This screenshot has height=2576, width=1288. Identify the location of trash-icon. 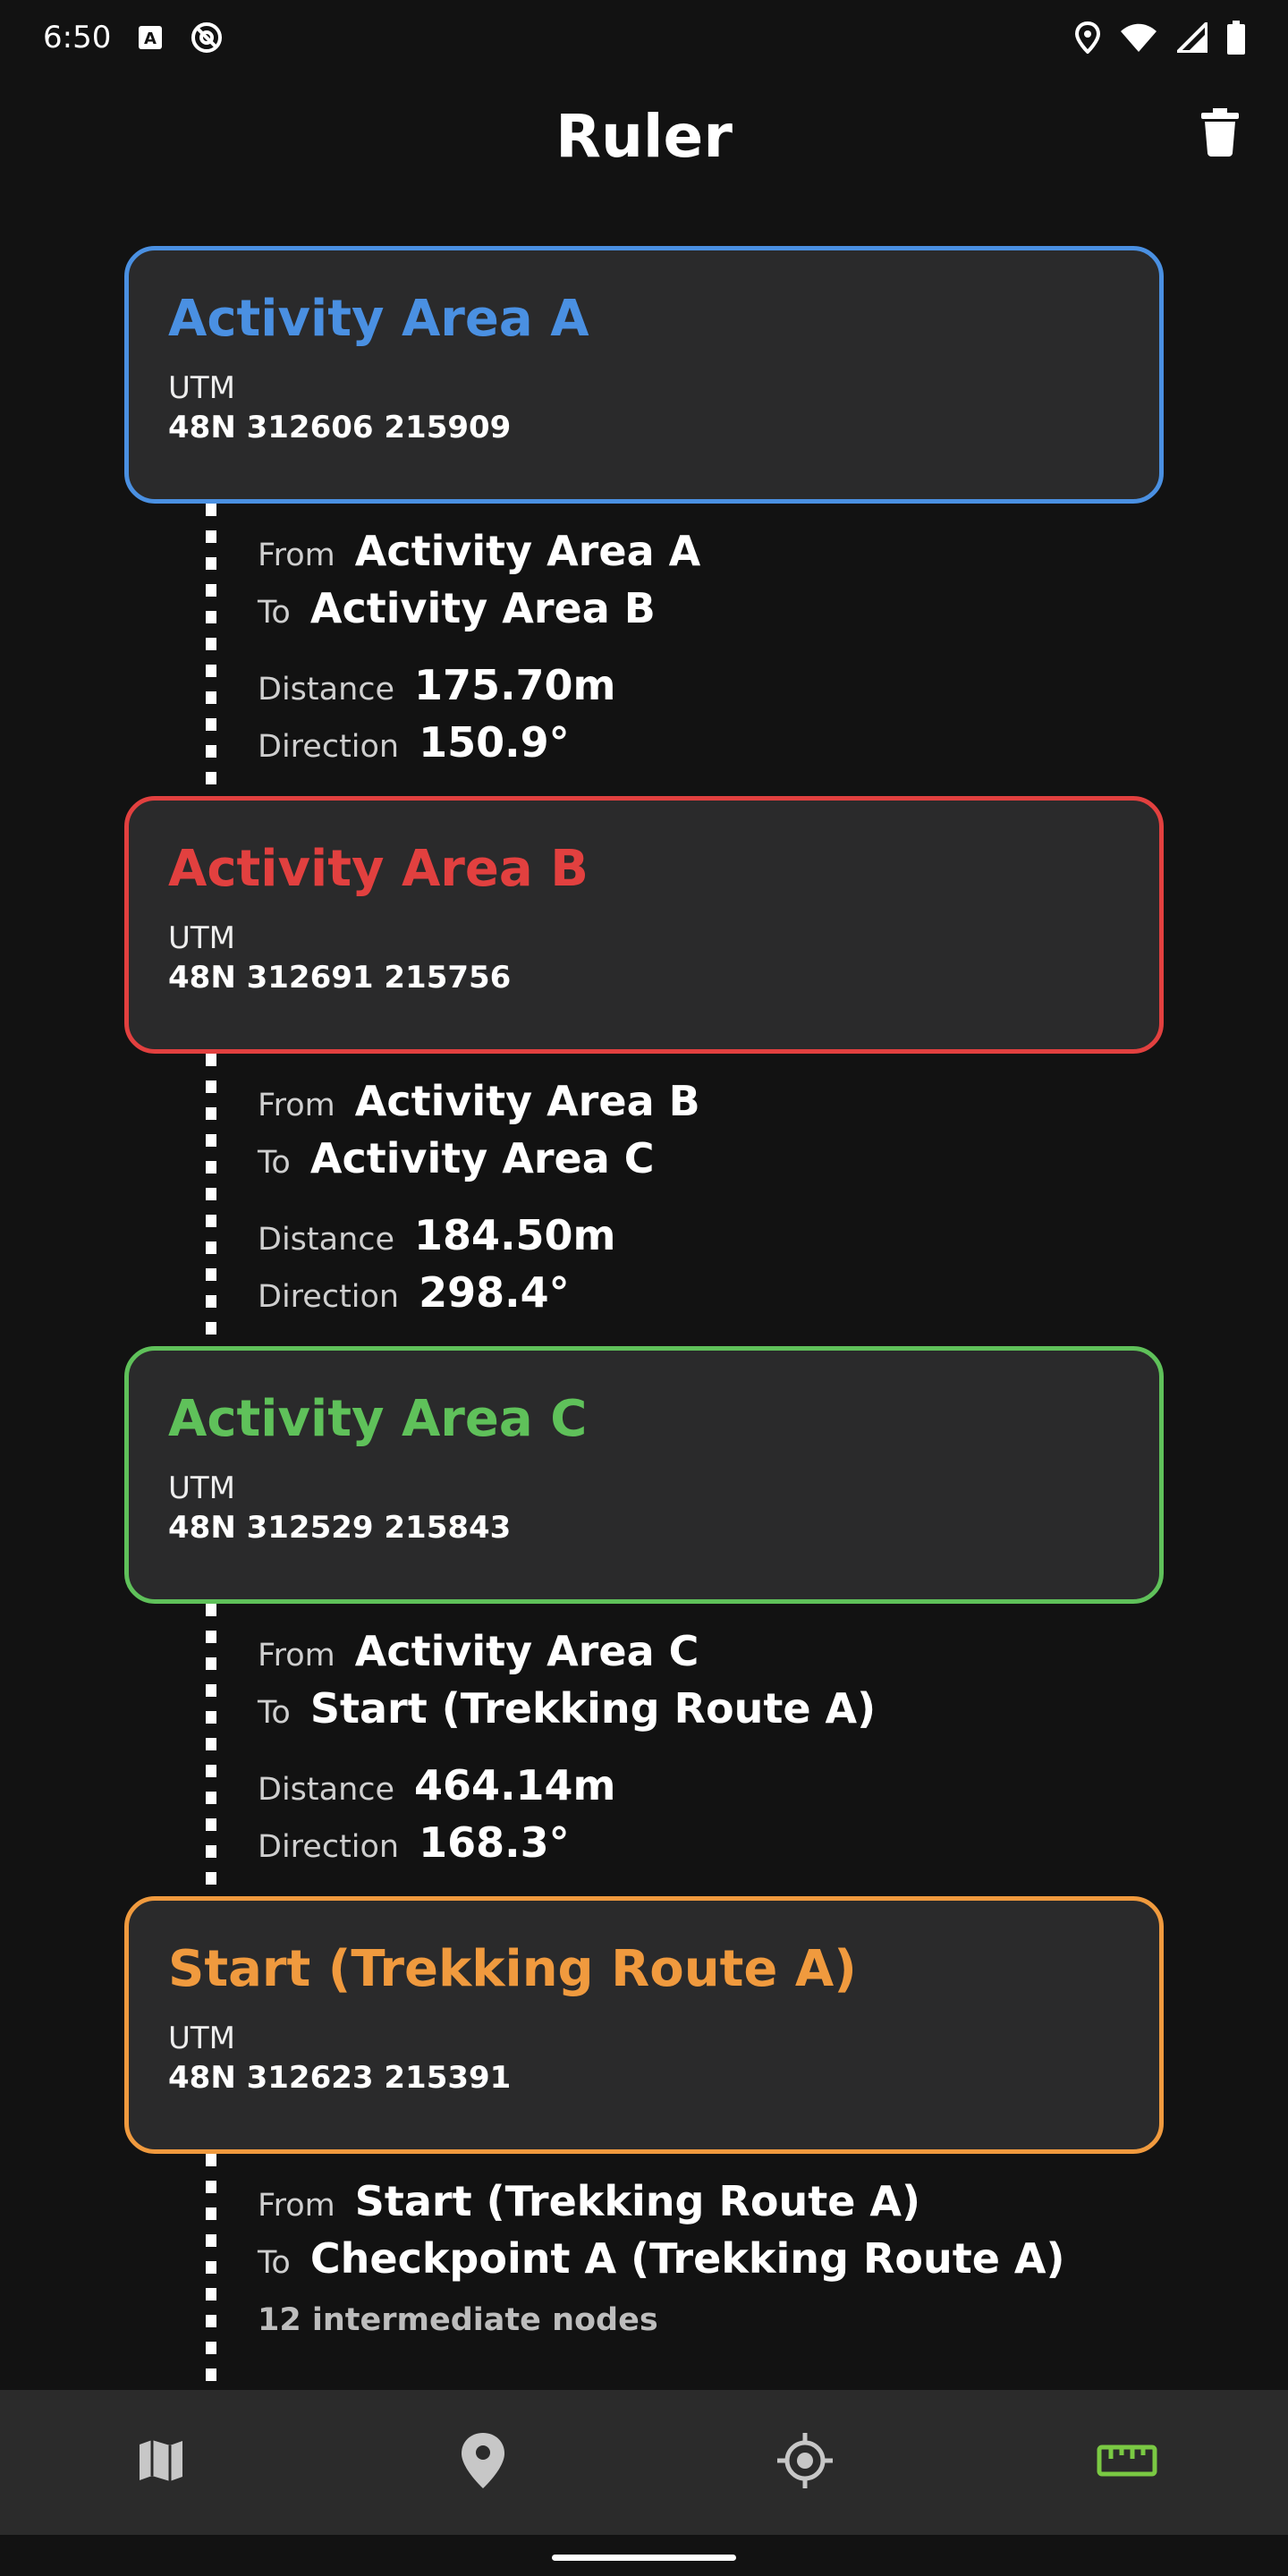
(1220, 134).